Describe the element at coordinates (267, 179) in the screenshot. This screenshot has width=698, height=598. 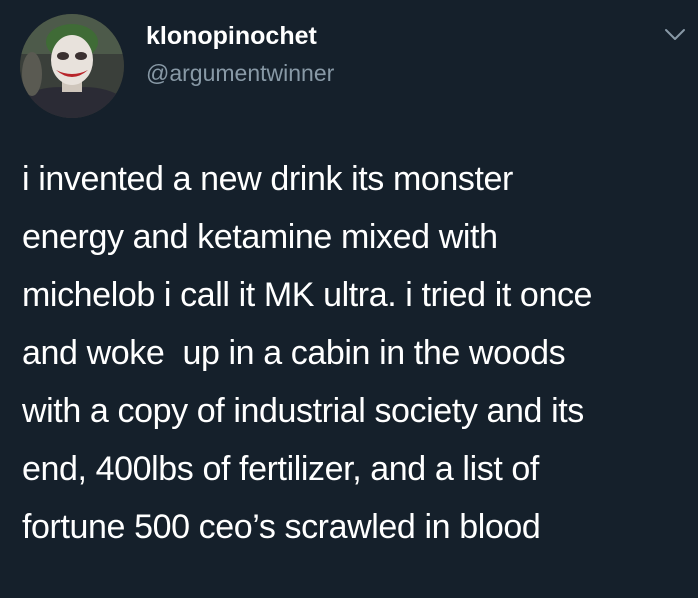
I see `tweet-text-line: i invented a new drink its monster` at that location.